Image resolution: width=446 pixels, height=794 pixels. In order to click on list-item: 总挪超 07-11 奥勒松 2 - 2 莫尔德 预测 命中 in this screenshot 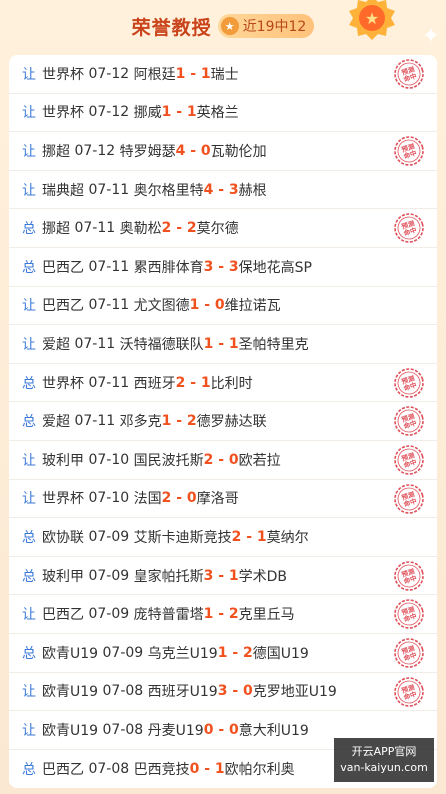, I will do `click(223, 228)`.